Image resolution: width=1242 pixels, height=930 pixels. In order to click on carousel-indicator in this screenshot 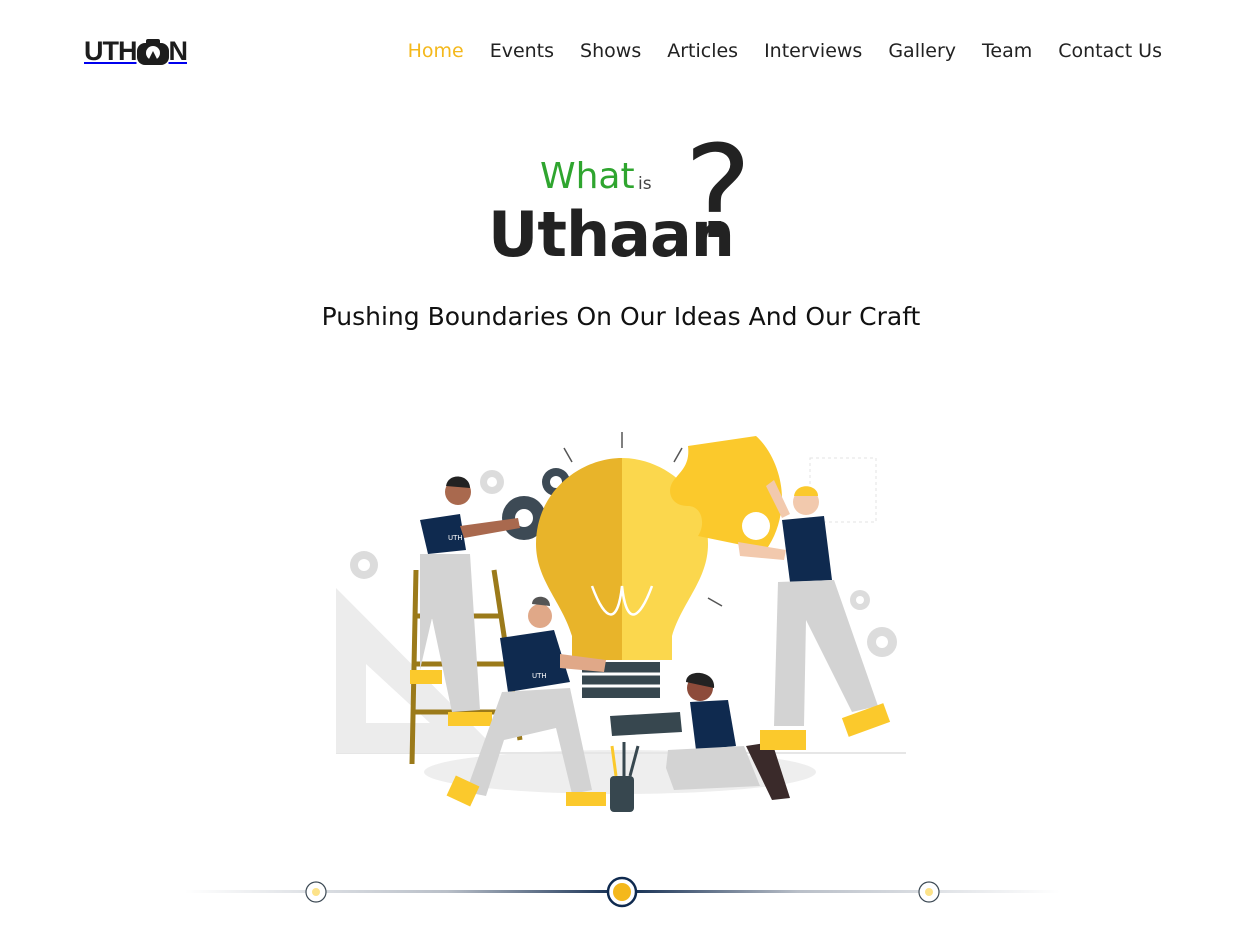, I will do `click(622, 892)`.